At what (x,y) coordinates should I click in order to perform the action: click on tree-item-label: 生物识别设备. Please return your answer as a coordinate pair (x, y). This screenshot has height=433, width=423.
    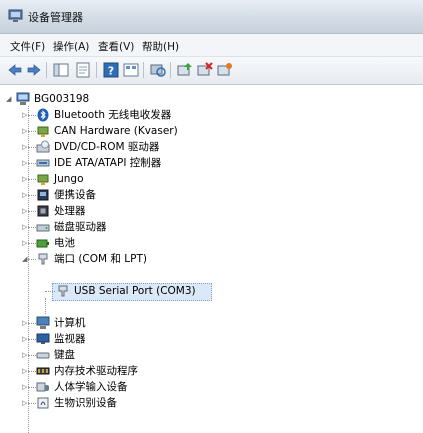
    Looking at the image, I should click on (85, 403).